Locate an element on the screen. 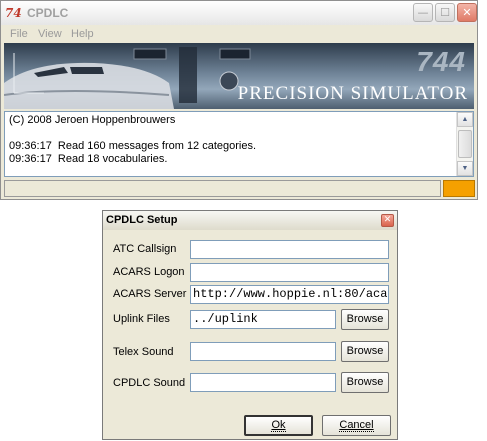 This screenshot has width=487, height=441. log-scrollbar: ▲ ▼ is located at coordinates (464, 144).